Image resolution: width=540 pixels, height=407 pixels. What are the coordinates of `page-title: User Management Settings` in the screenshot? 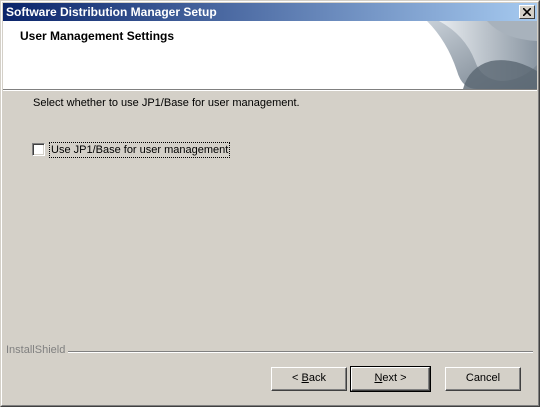 It's located at (97, 36).